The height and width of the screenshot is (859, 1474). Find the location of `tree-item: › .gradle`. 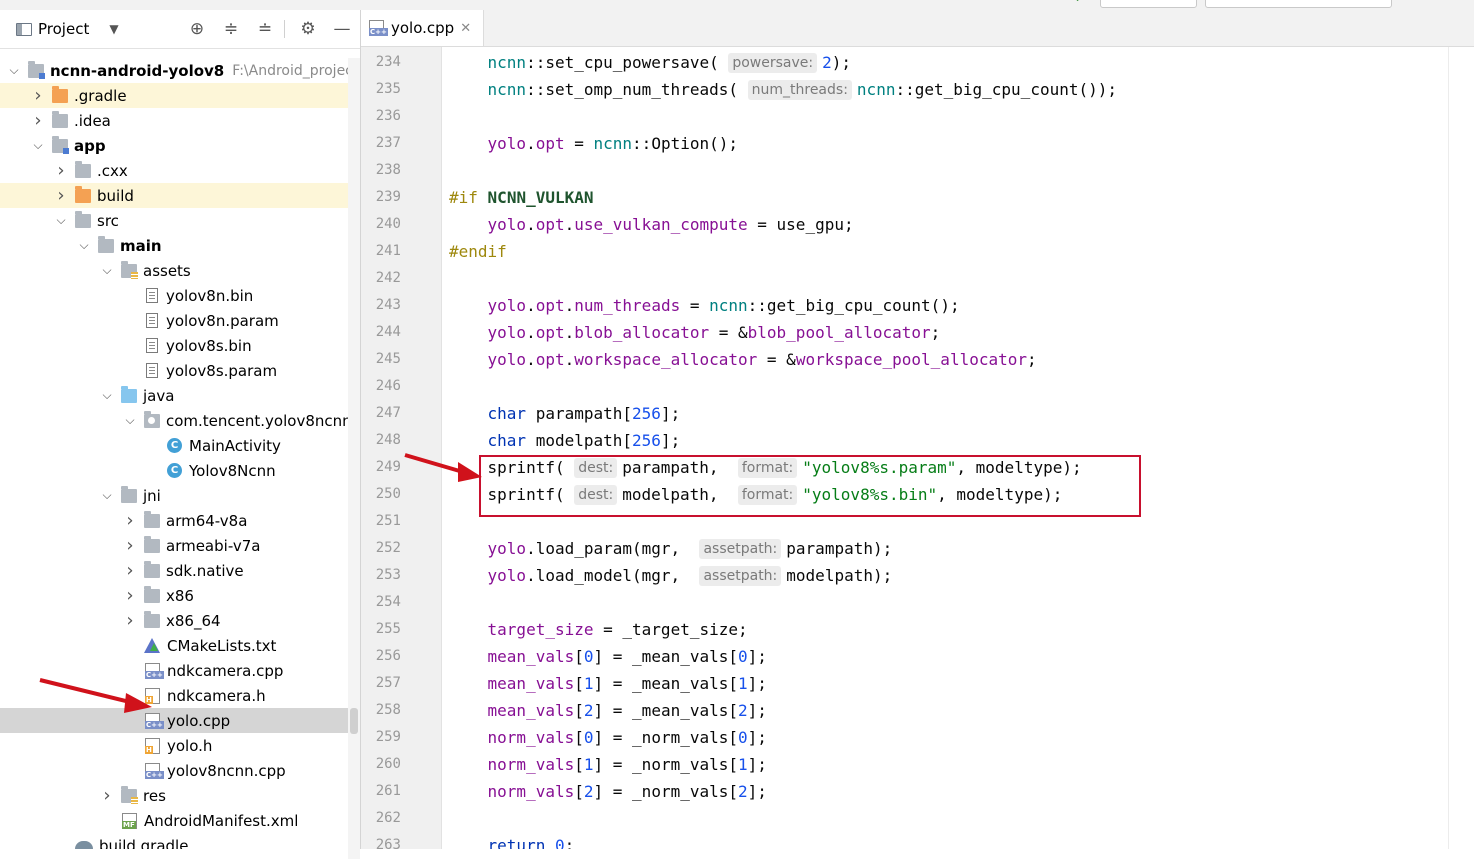

tree-item: › .gradle is located at coordinates (174, 95).